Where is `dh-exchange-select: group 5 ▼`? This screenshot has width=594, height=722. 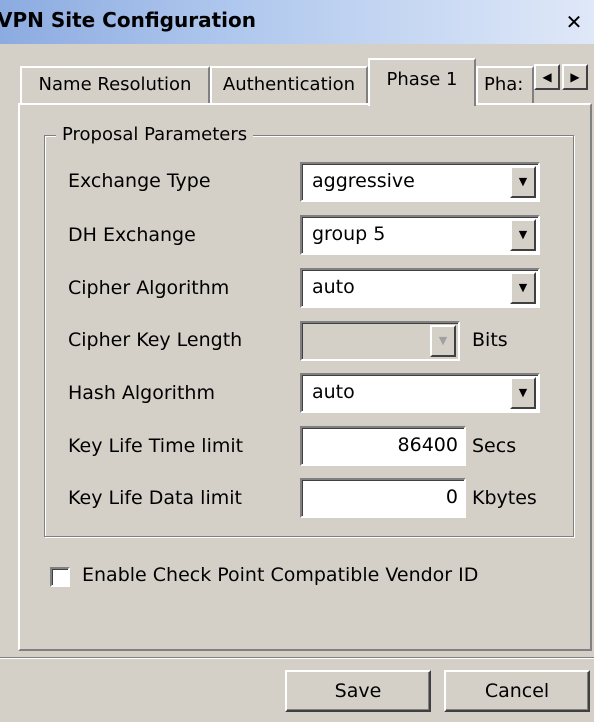 dh-exchange-select: group 5 ▼ is located at coordinates (420, 235).